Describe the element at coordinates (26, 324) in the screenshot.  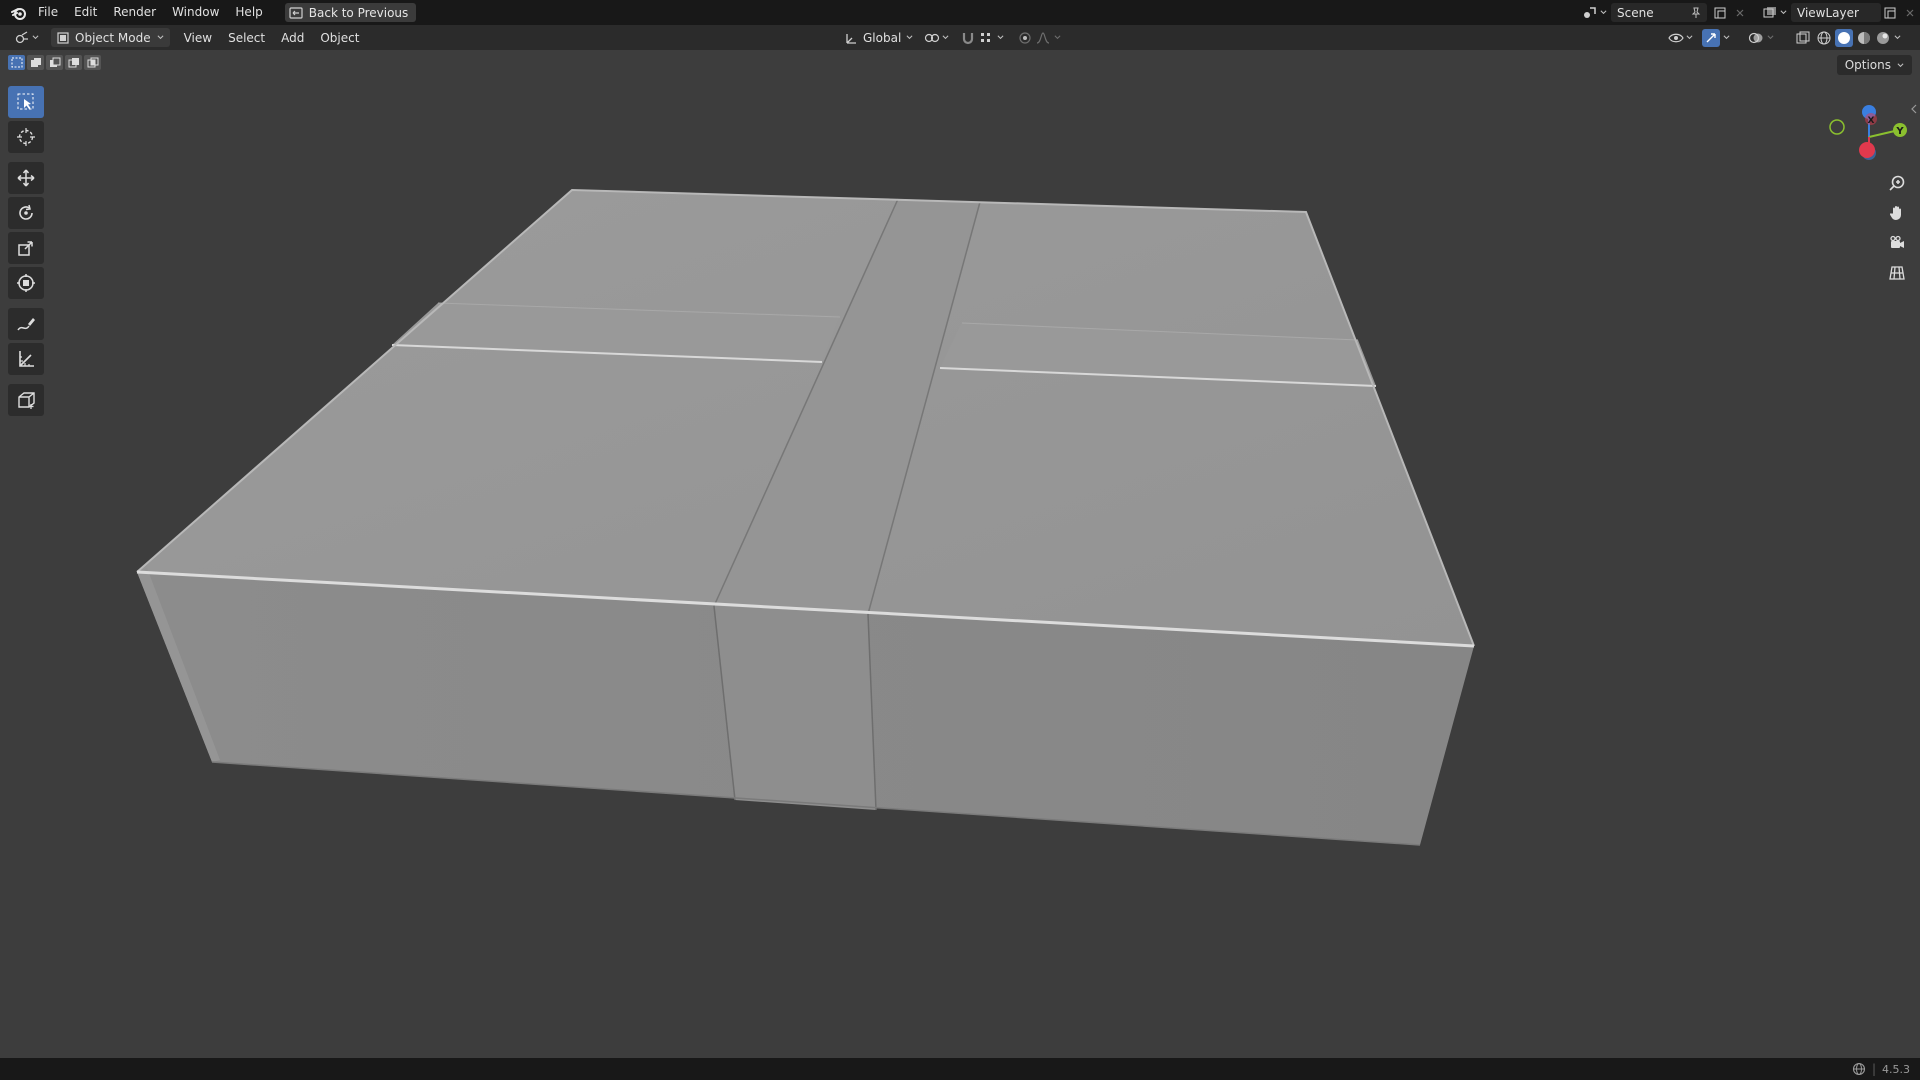
I see `annotate-tool-icon` at that location.